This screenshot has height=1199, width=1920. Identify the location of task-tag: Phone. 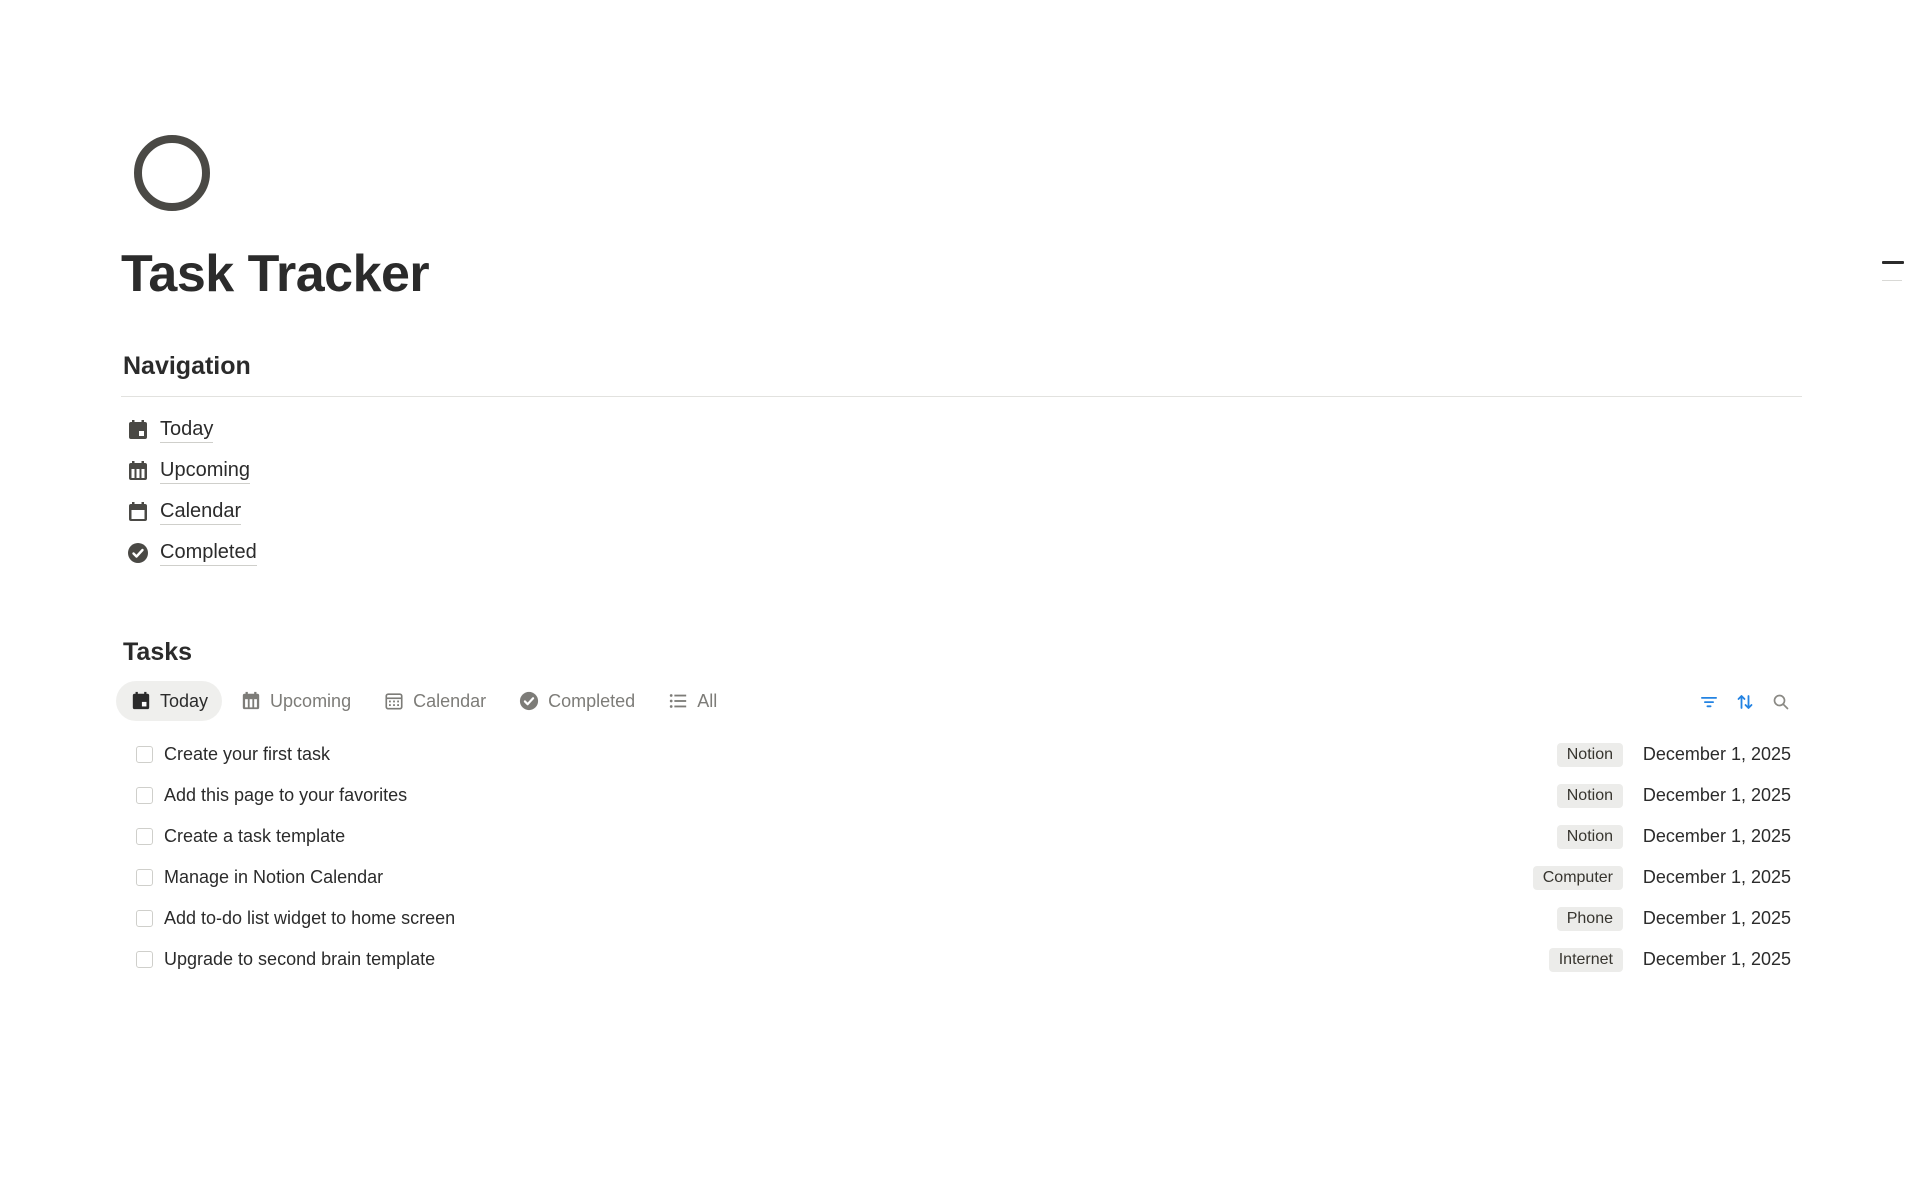
(1589, 918).